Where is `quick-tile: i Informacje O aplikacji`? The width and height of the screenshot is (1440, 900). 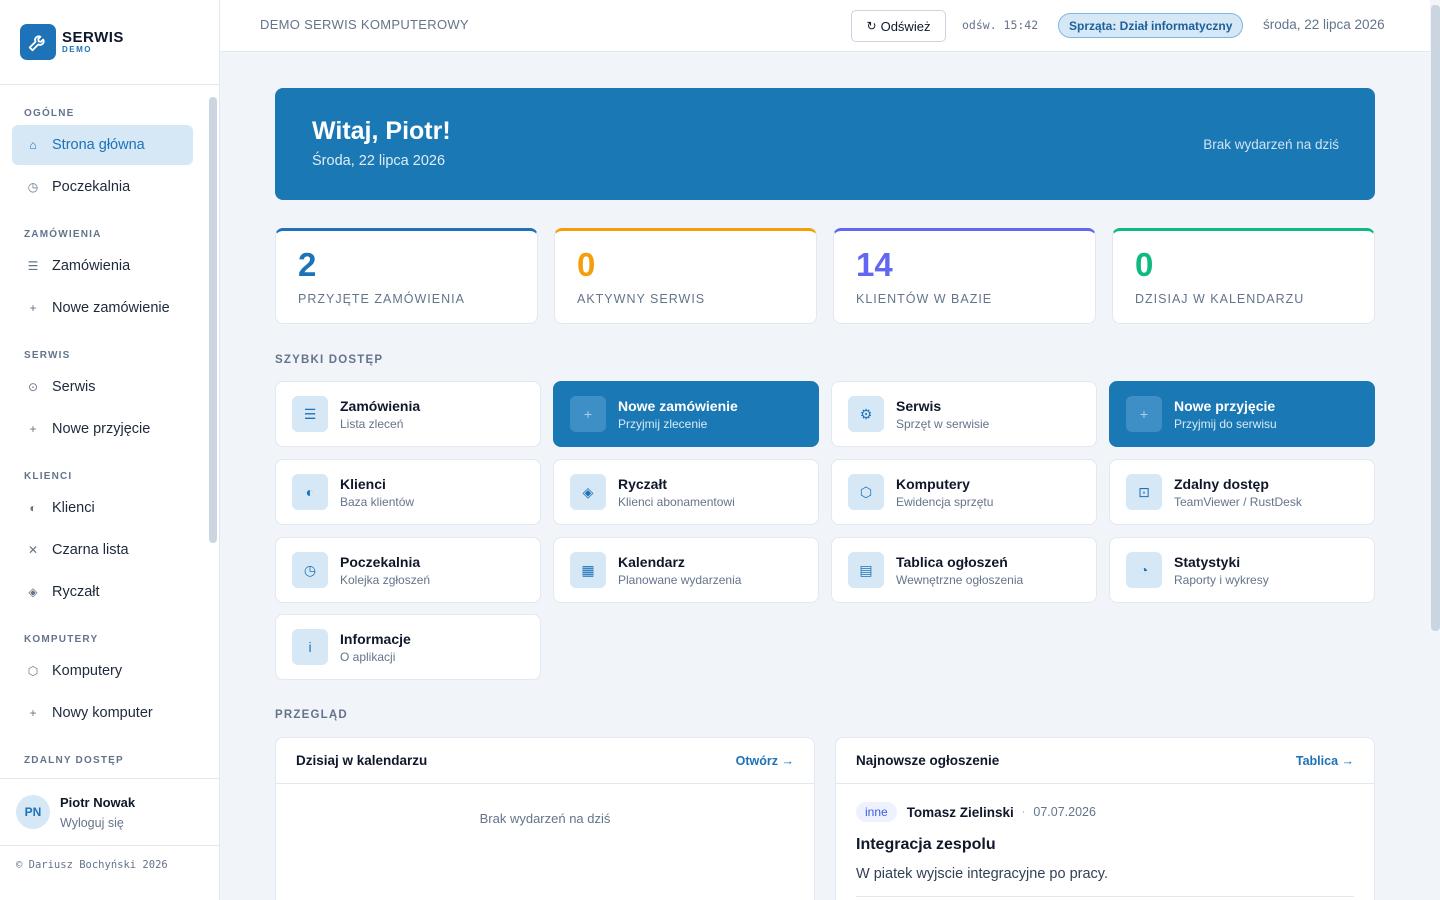 quick-tile: i Informacje O aplikacji is located at coordinates (408, 647).